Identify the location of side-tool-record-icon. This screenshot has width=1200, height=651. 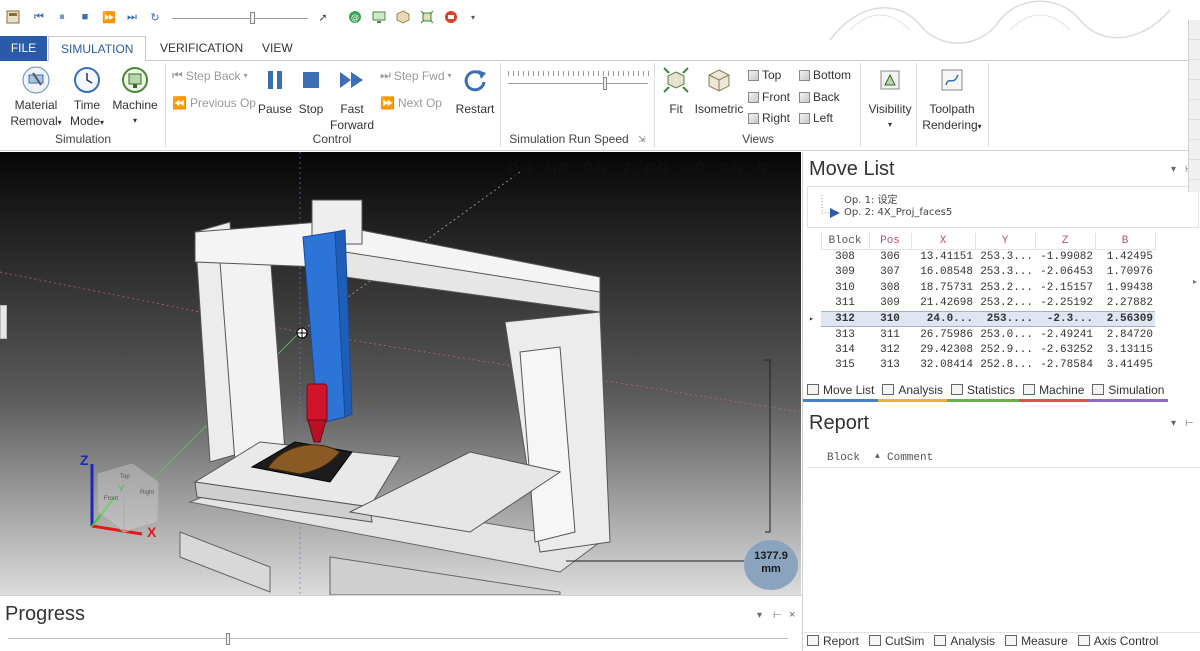
(1194, 150).